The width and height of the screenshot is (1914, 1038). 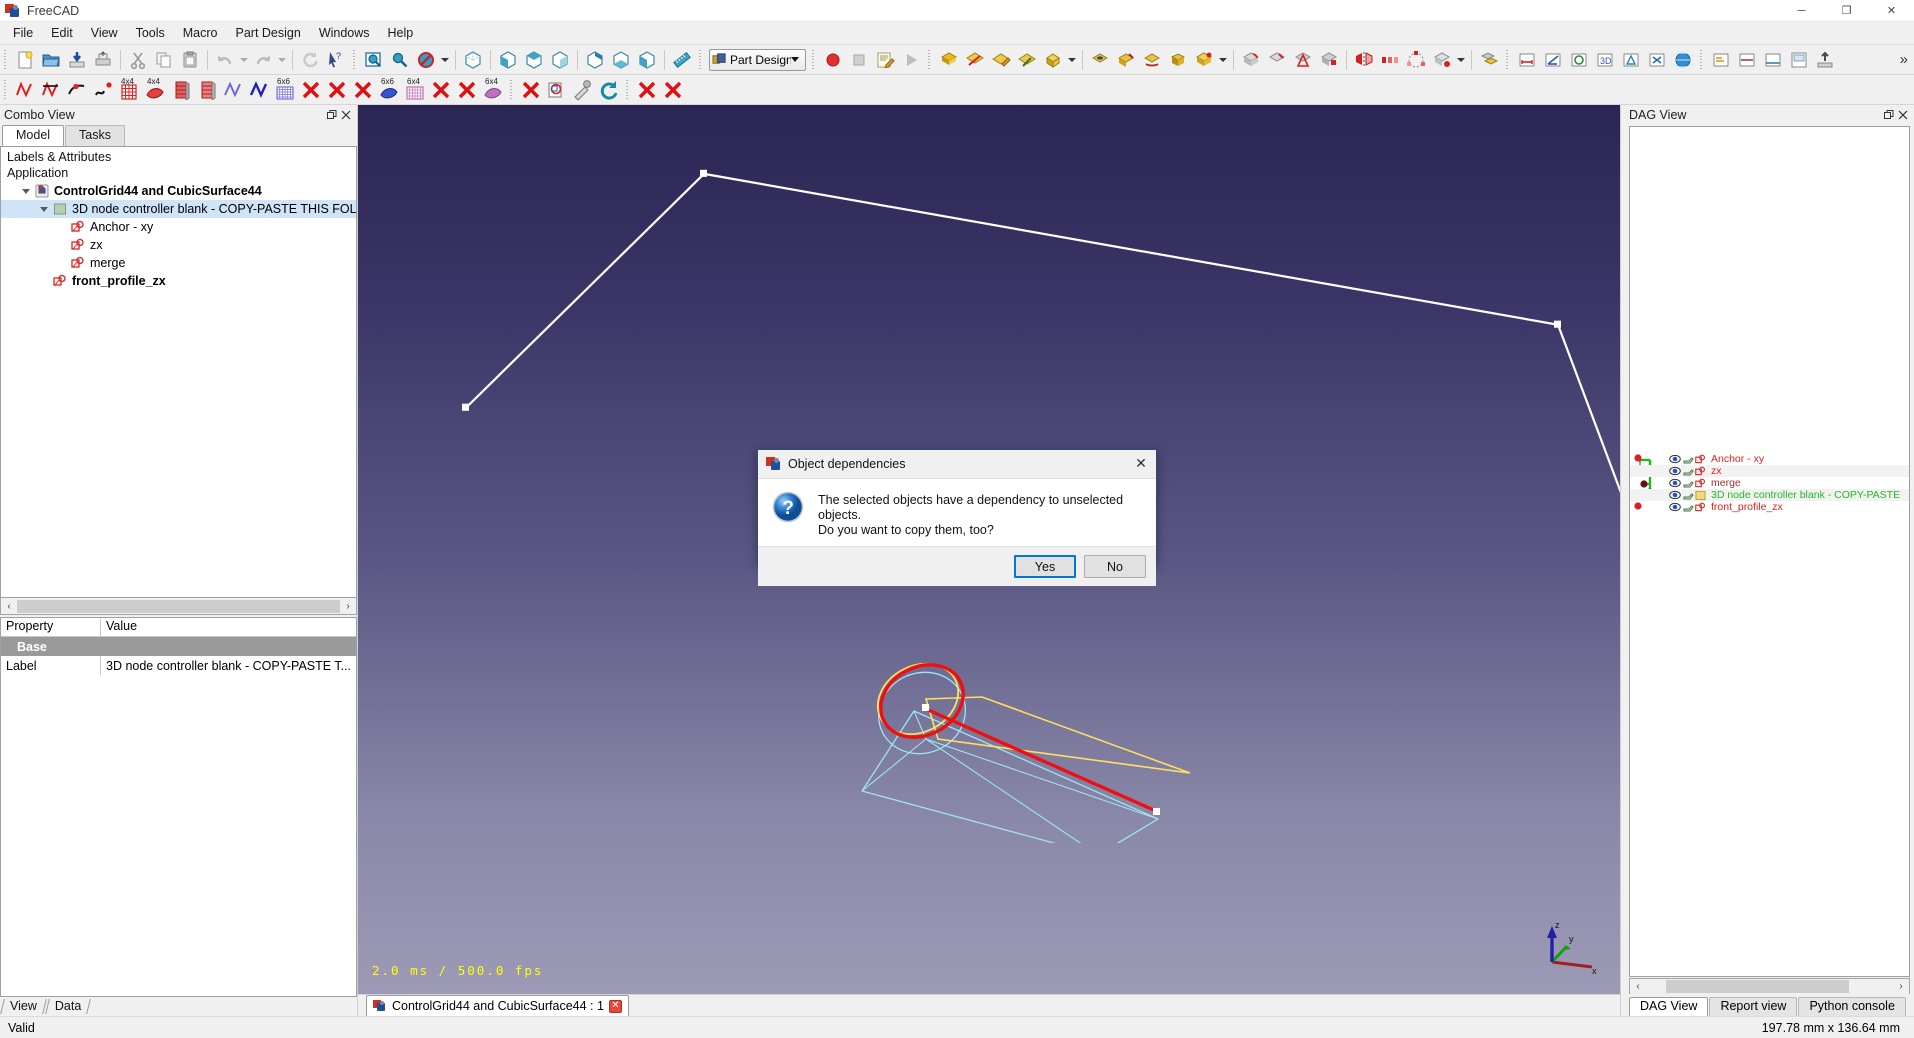 What do you see at coordinates (1303, 60) in the screenshot?
I see `draft-icon` at bounding box center [1303, 60].